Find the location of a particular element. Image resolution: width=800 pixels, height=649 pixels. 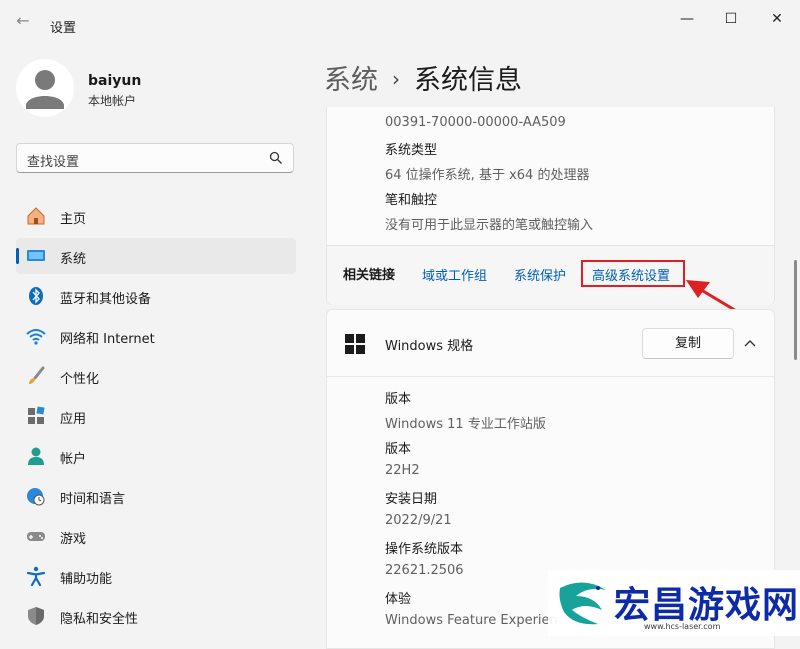

maximize-button: ☐ is located at coordinates (731, 19).